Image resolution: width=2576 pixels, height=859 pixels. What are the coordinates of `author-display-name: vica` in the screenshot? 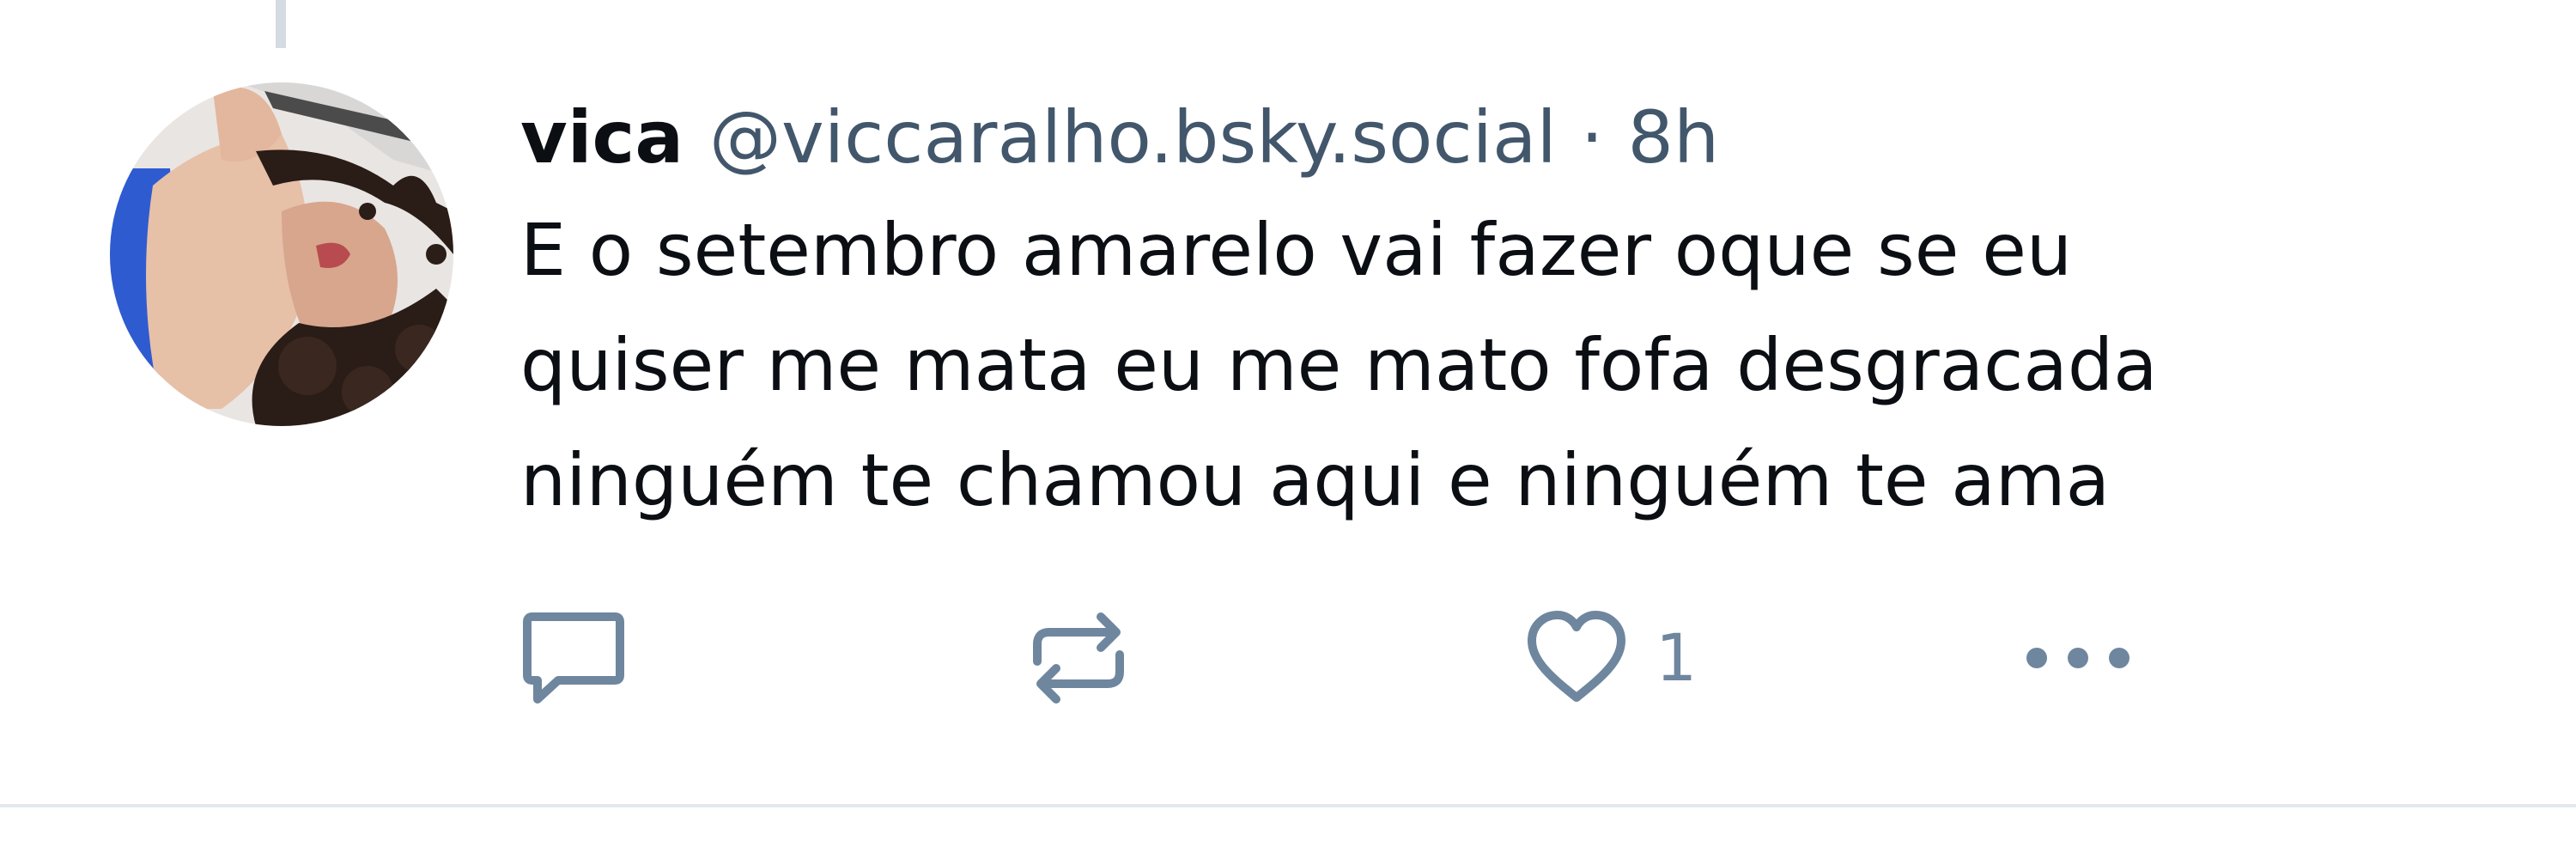 It's located at (601, 137).